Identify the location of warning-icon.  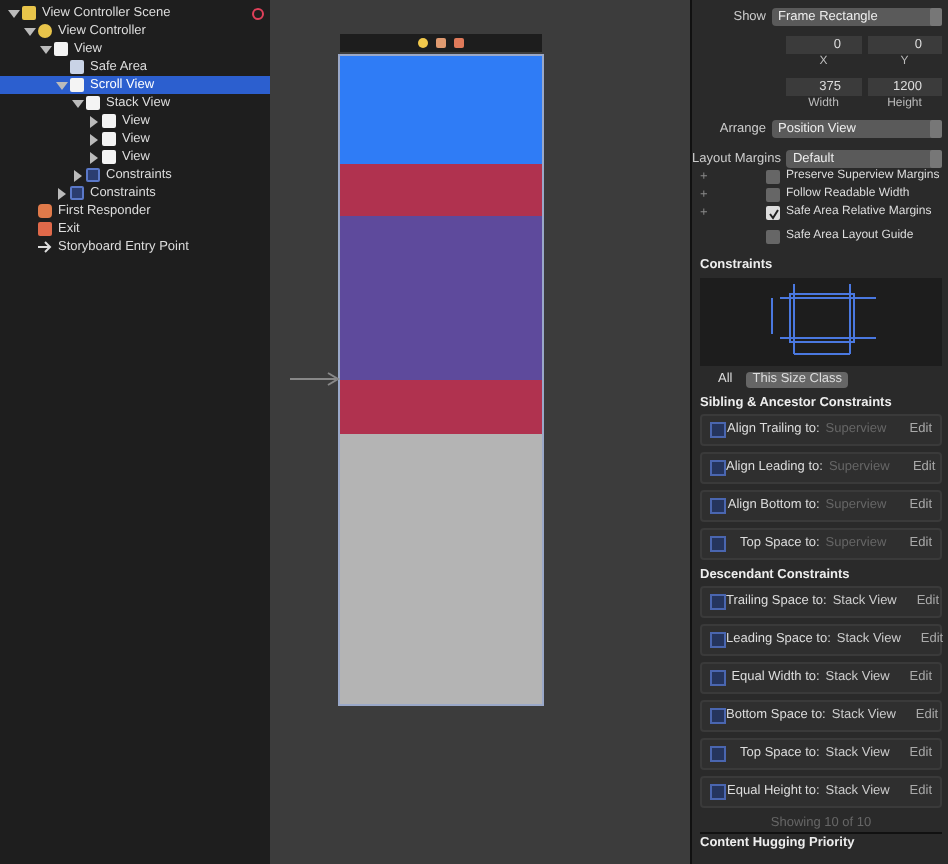
(257, 13).